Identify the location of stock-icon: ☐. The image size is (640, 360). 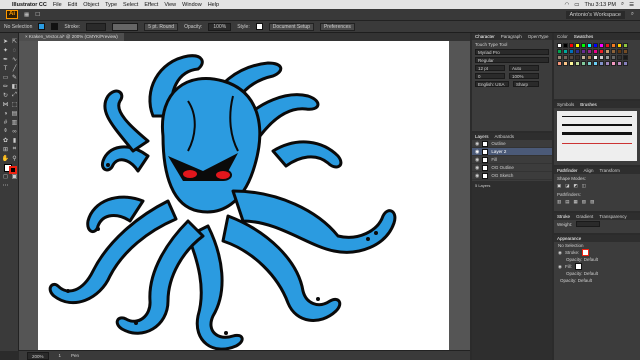
(37, 15).